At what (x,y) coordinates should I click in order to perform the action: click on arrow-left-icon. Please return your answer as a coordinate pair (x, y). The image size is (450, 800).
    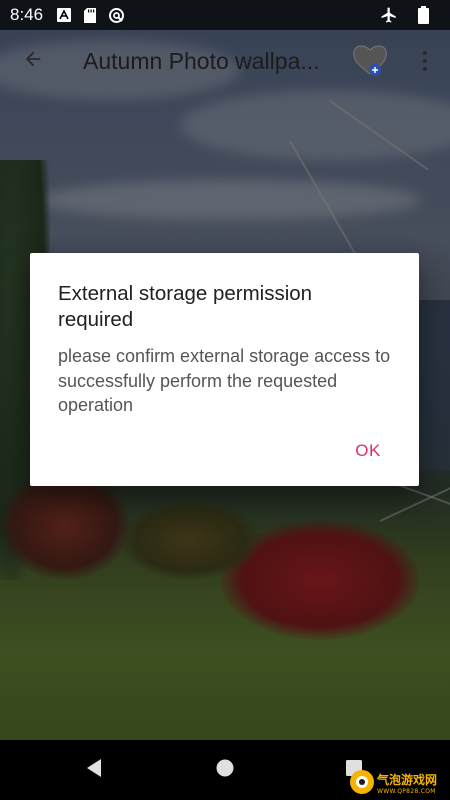
    Looking at the image, I should click on (33, 61).